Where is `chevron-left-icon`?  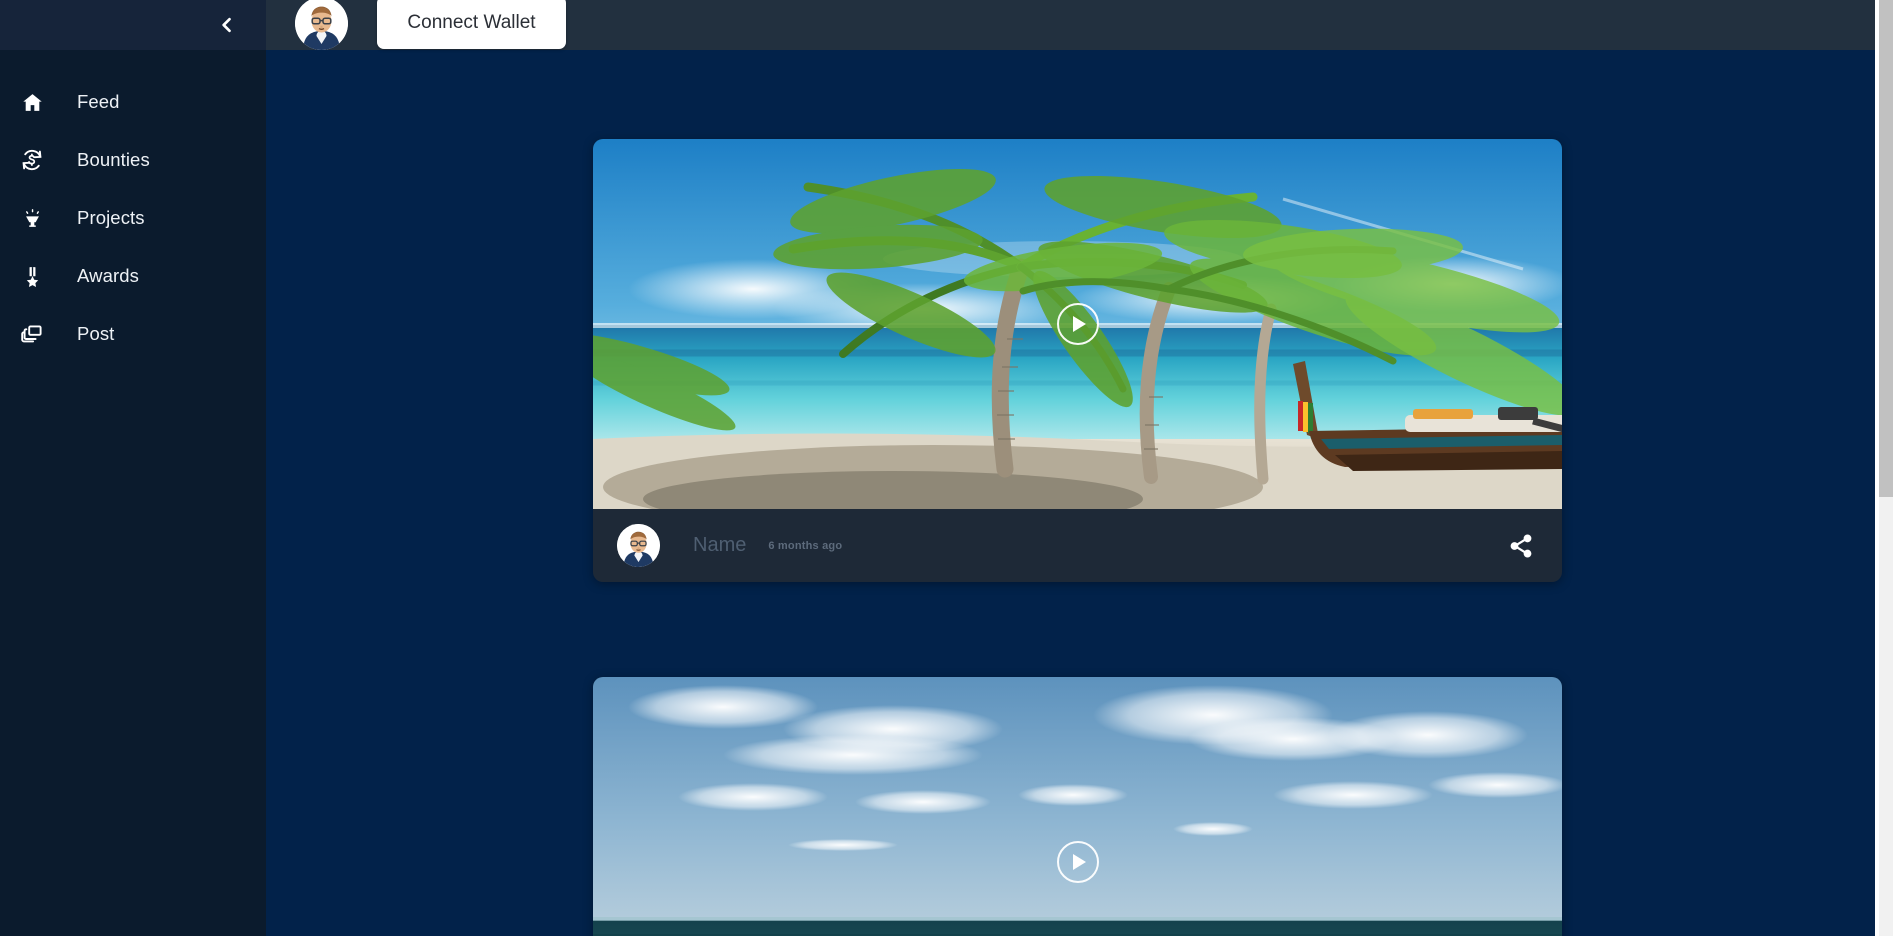 chevron-left-icon is located at coordinates (226, 25).